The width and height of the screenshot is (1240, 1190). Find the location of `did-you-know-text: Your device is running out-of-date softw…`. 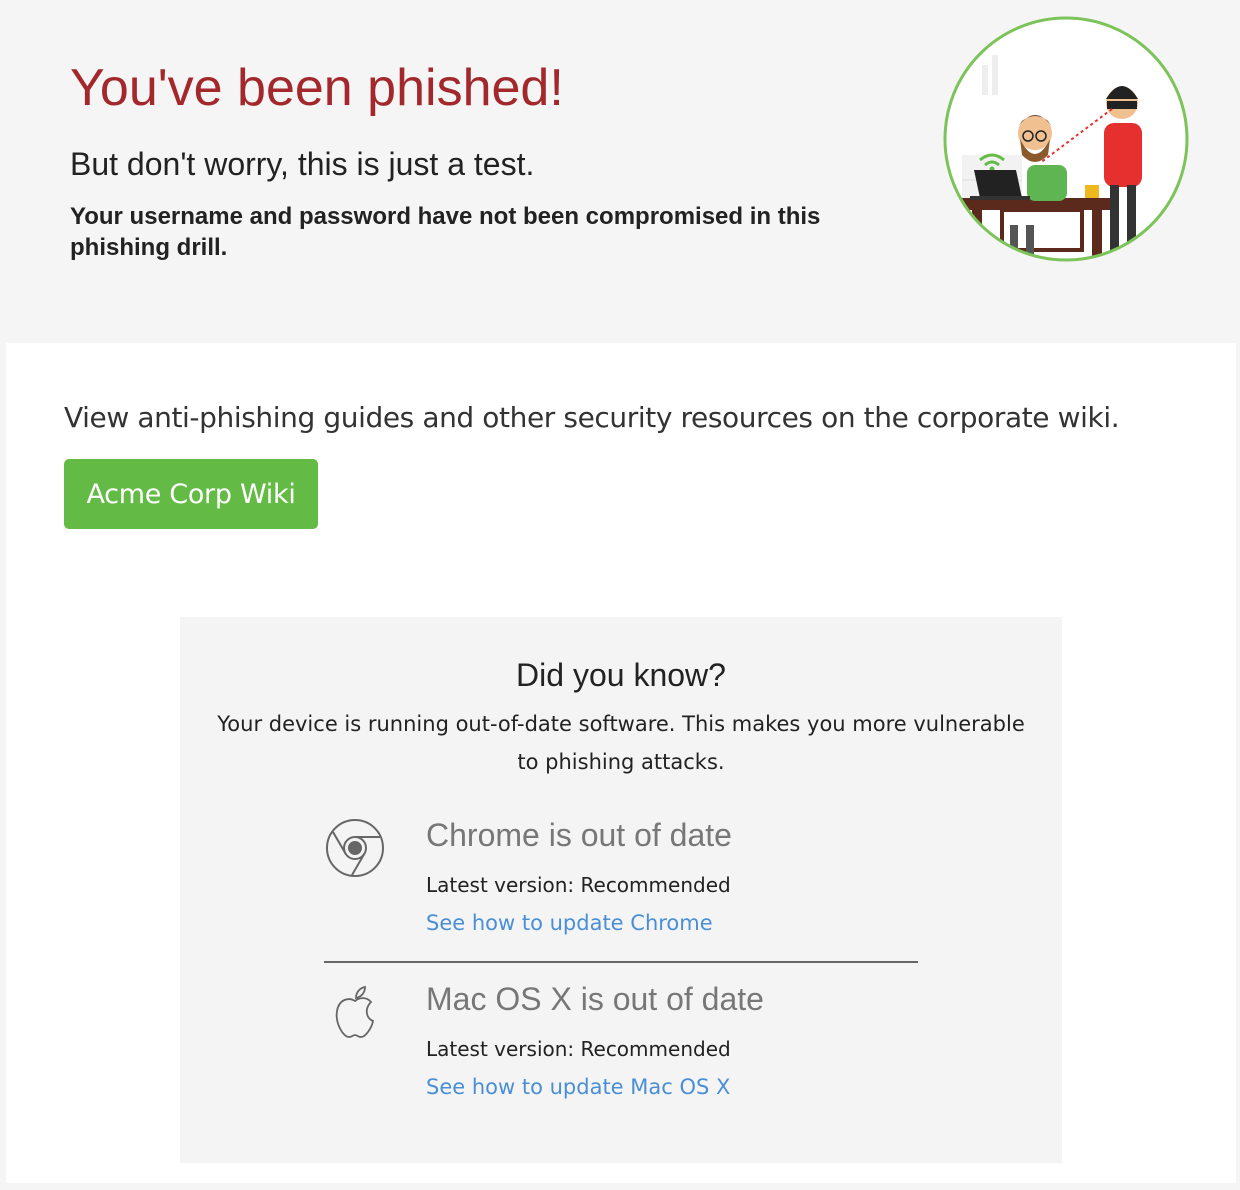

did-you-know-text: Your device is running out-of-date softw… is located at coordinates (621, 743).